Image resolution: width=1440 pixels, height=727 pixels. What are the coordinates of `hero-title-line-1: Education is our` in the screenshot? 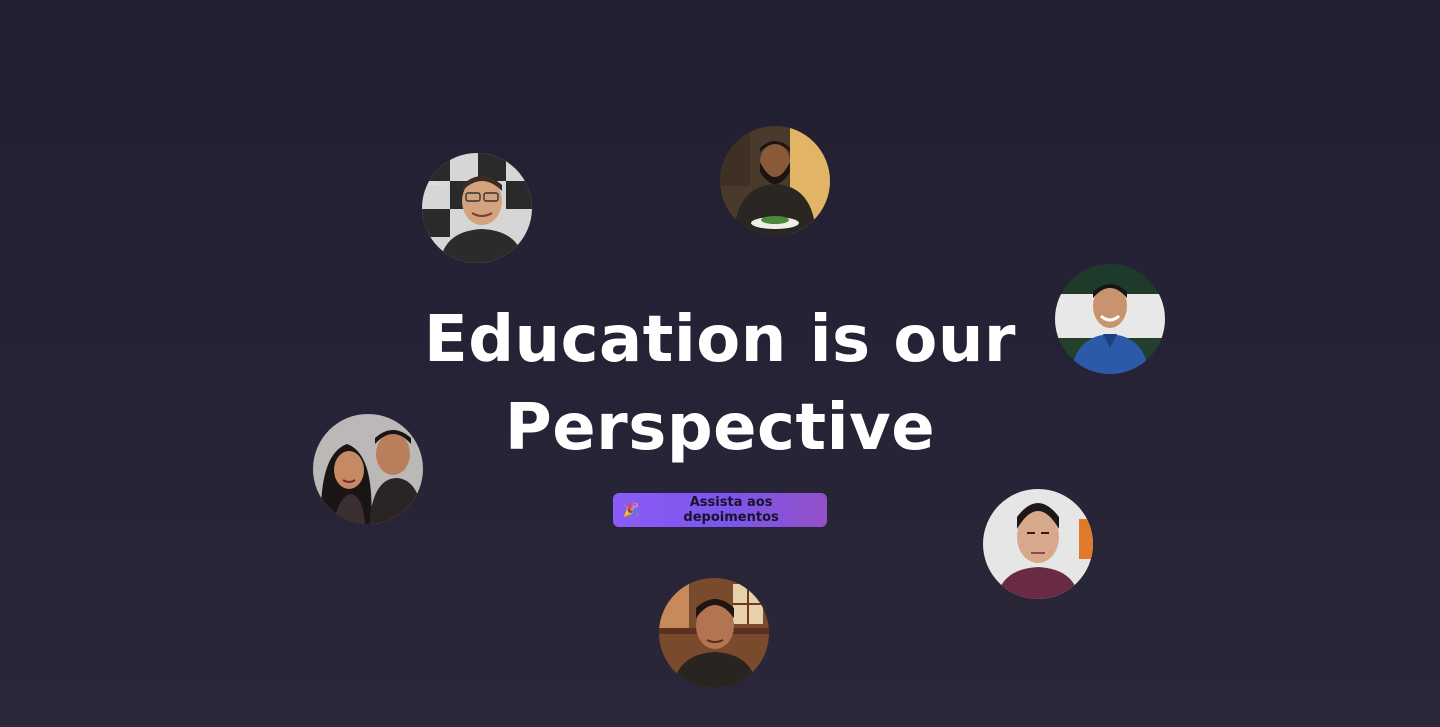 It's located at (720, 340).